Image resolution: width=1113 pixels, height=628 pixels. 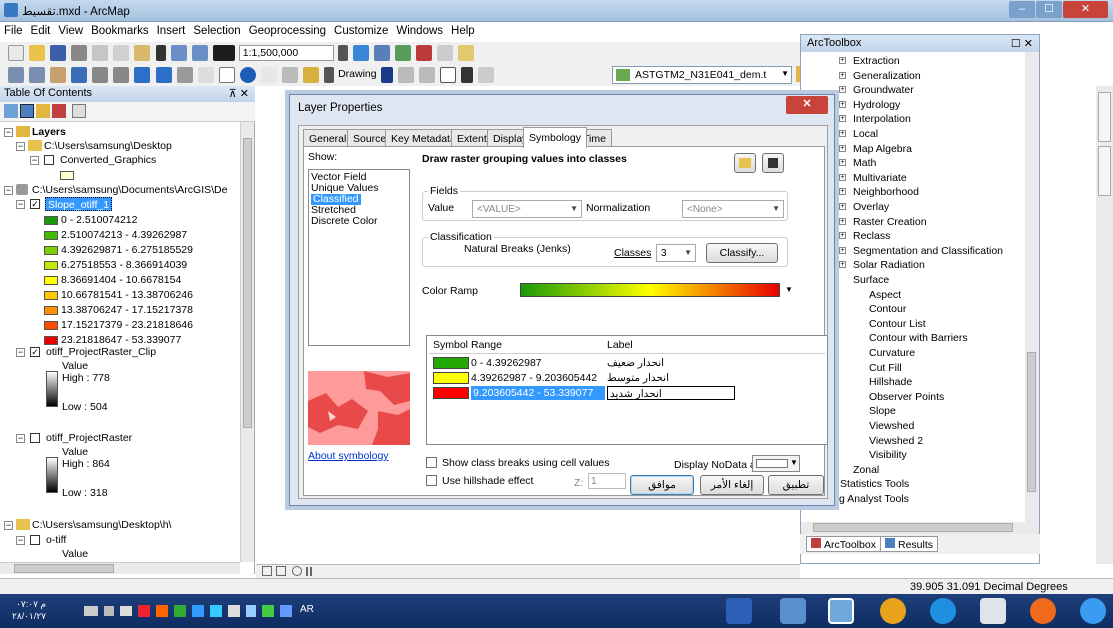 What do you see at coordinates (108, 160) in the screenshot?
I see `toc-converted-graphics: Converted_Graphics` at bounding box center [108, 160].